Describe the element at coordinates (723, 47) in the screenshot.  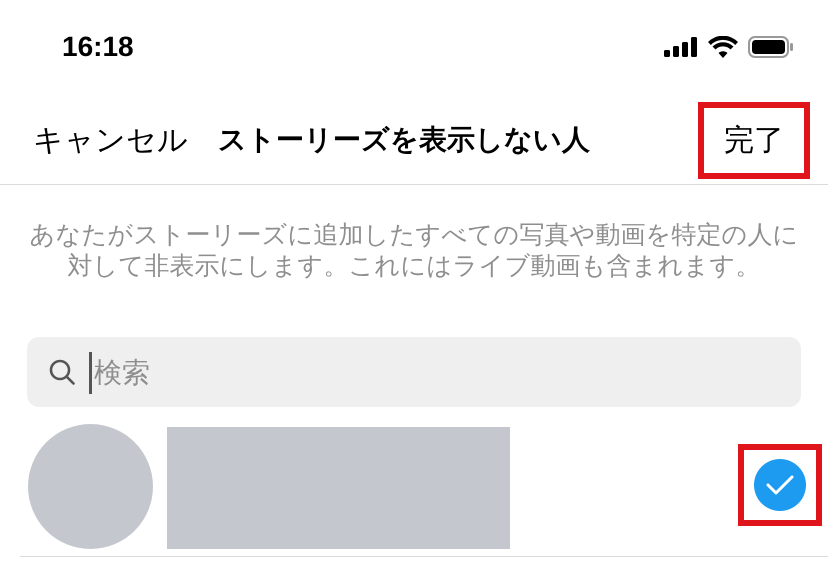
I see `wifi-icon` at that location.